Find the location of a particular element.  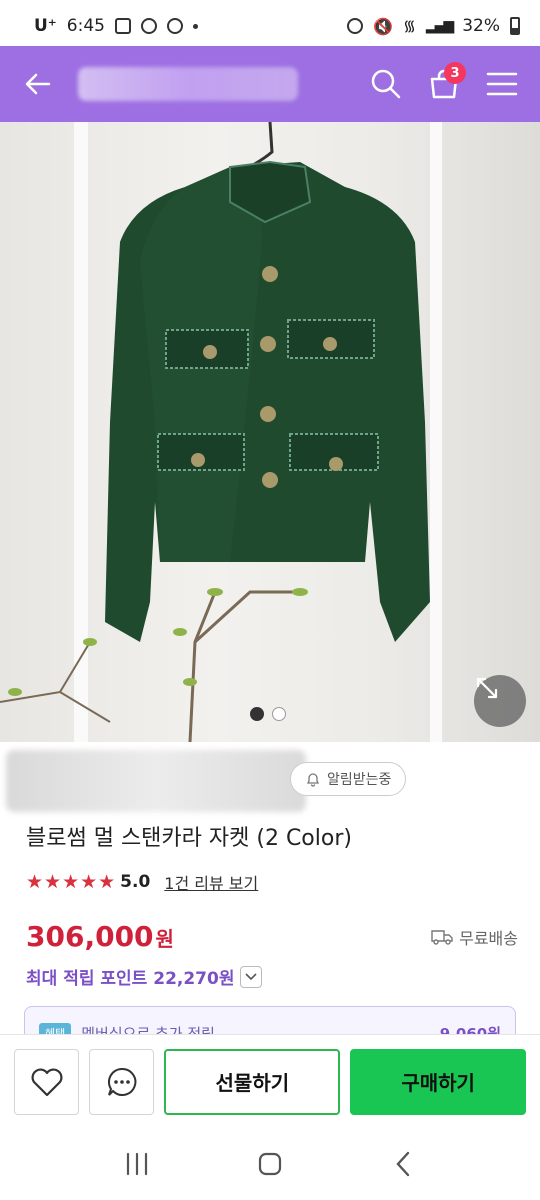

gallery-pagination is located at coordinates (268, 714).